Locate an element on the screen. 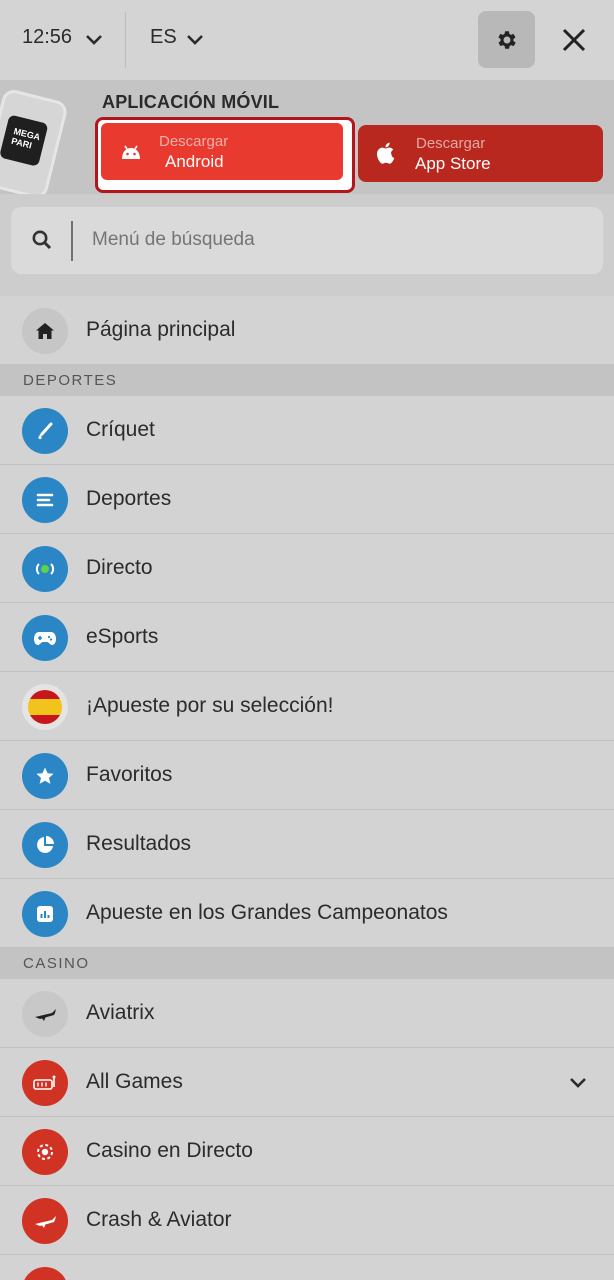 Image resolution: width=614 pixels, height=1280 pixels. close-icon is located at coordinates (574, 40).